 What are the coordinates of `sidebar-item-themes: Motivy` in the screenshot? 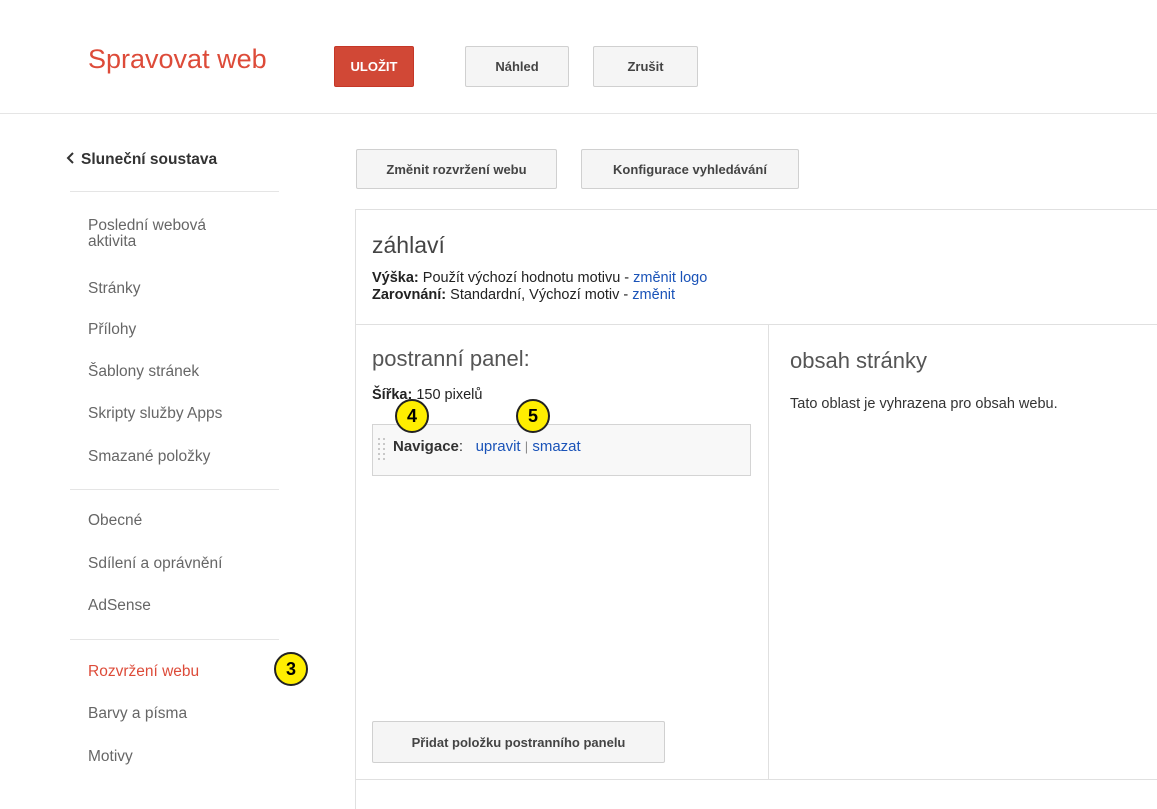 It's located at (110, 757).